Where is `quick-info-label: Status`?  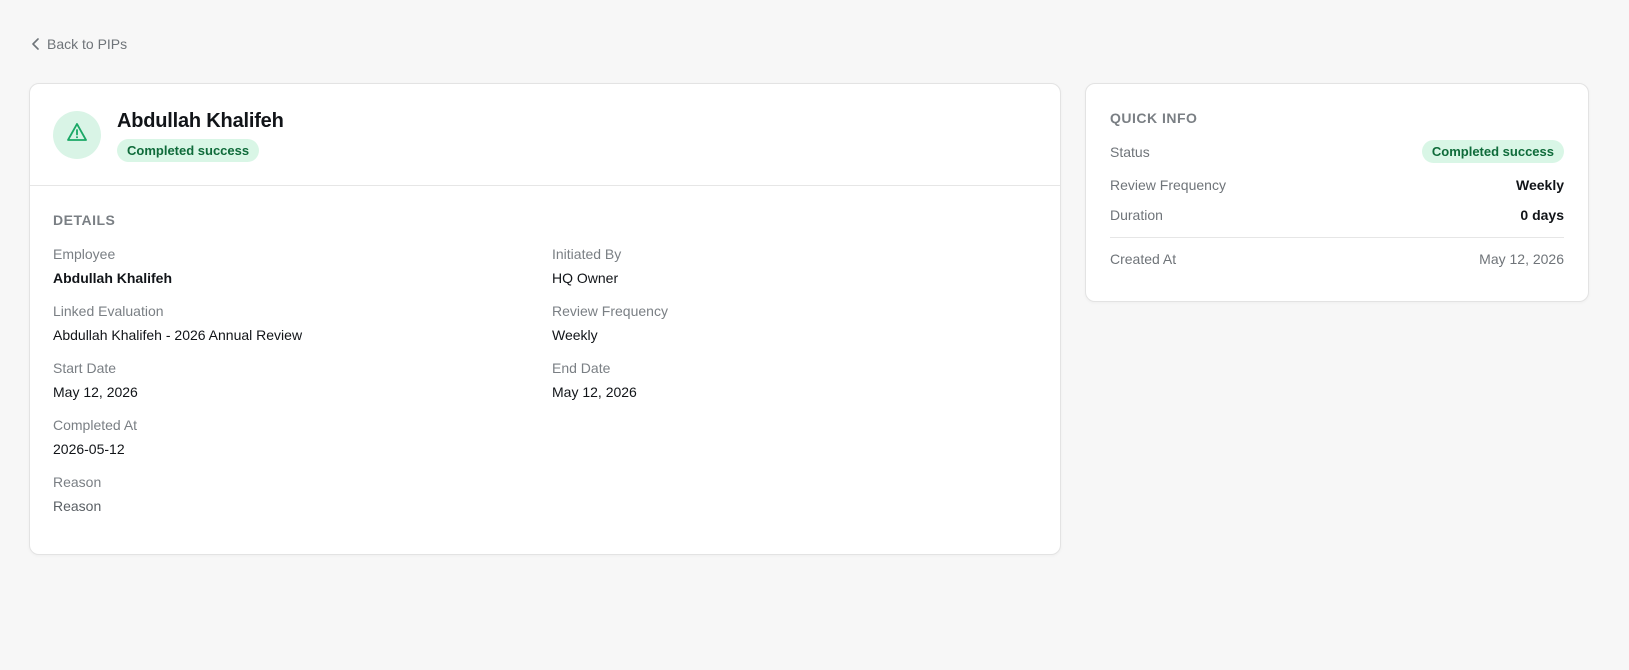
quick-info-label: Status is located at coordinates (1130, 151).